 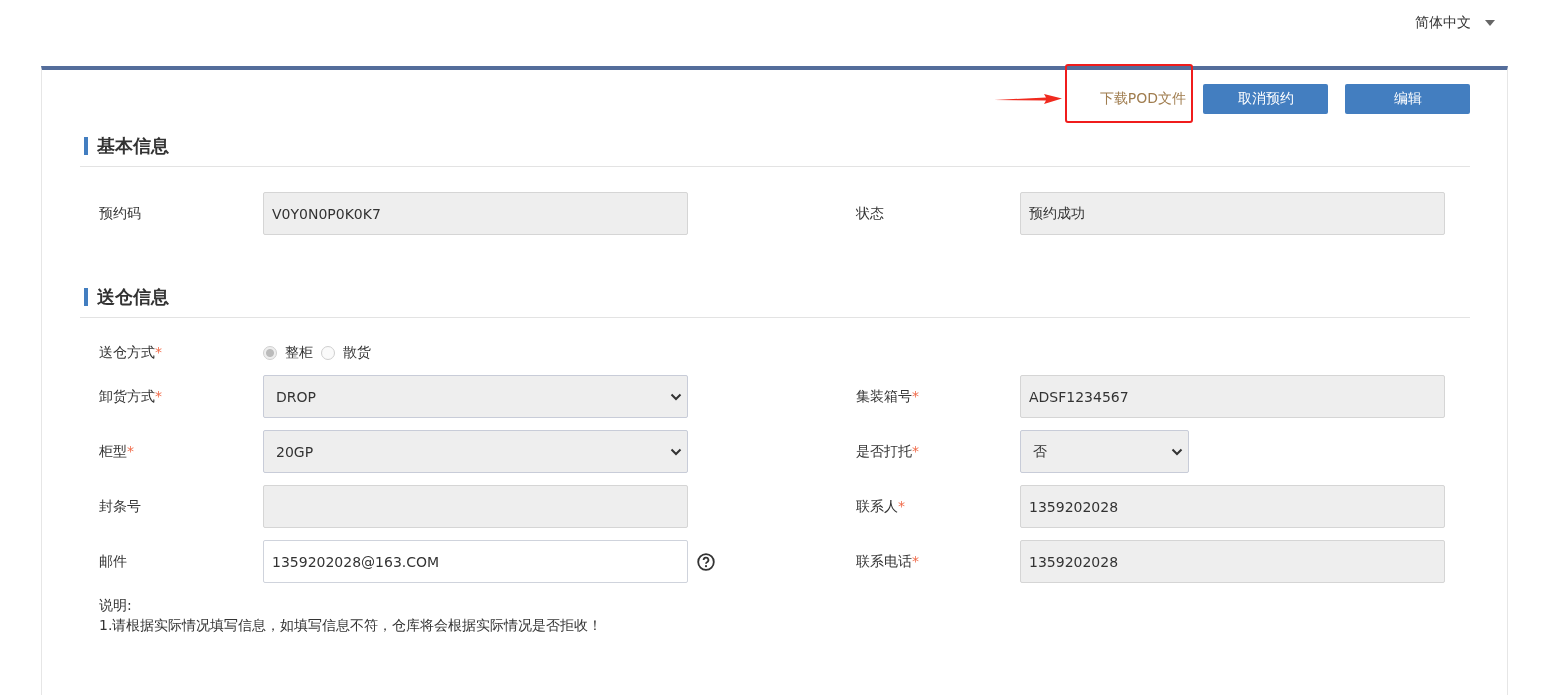 What do you see at coordinates (888, 396) in the screenshot?
I see `field-label: 集装箱号*` at bounding box center [888, 396].